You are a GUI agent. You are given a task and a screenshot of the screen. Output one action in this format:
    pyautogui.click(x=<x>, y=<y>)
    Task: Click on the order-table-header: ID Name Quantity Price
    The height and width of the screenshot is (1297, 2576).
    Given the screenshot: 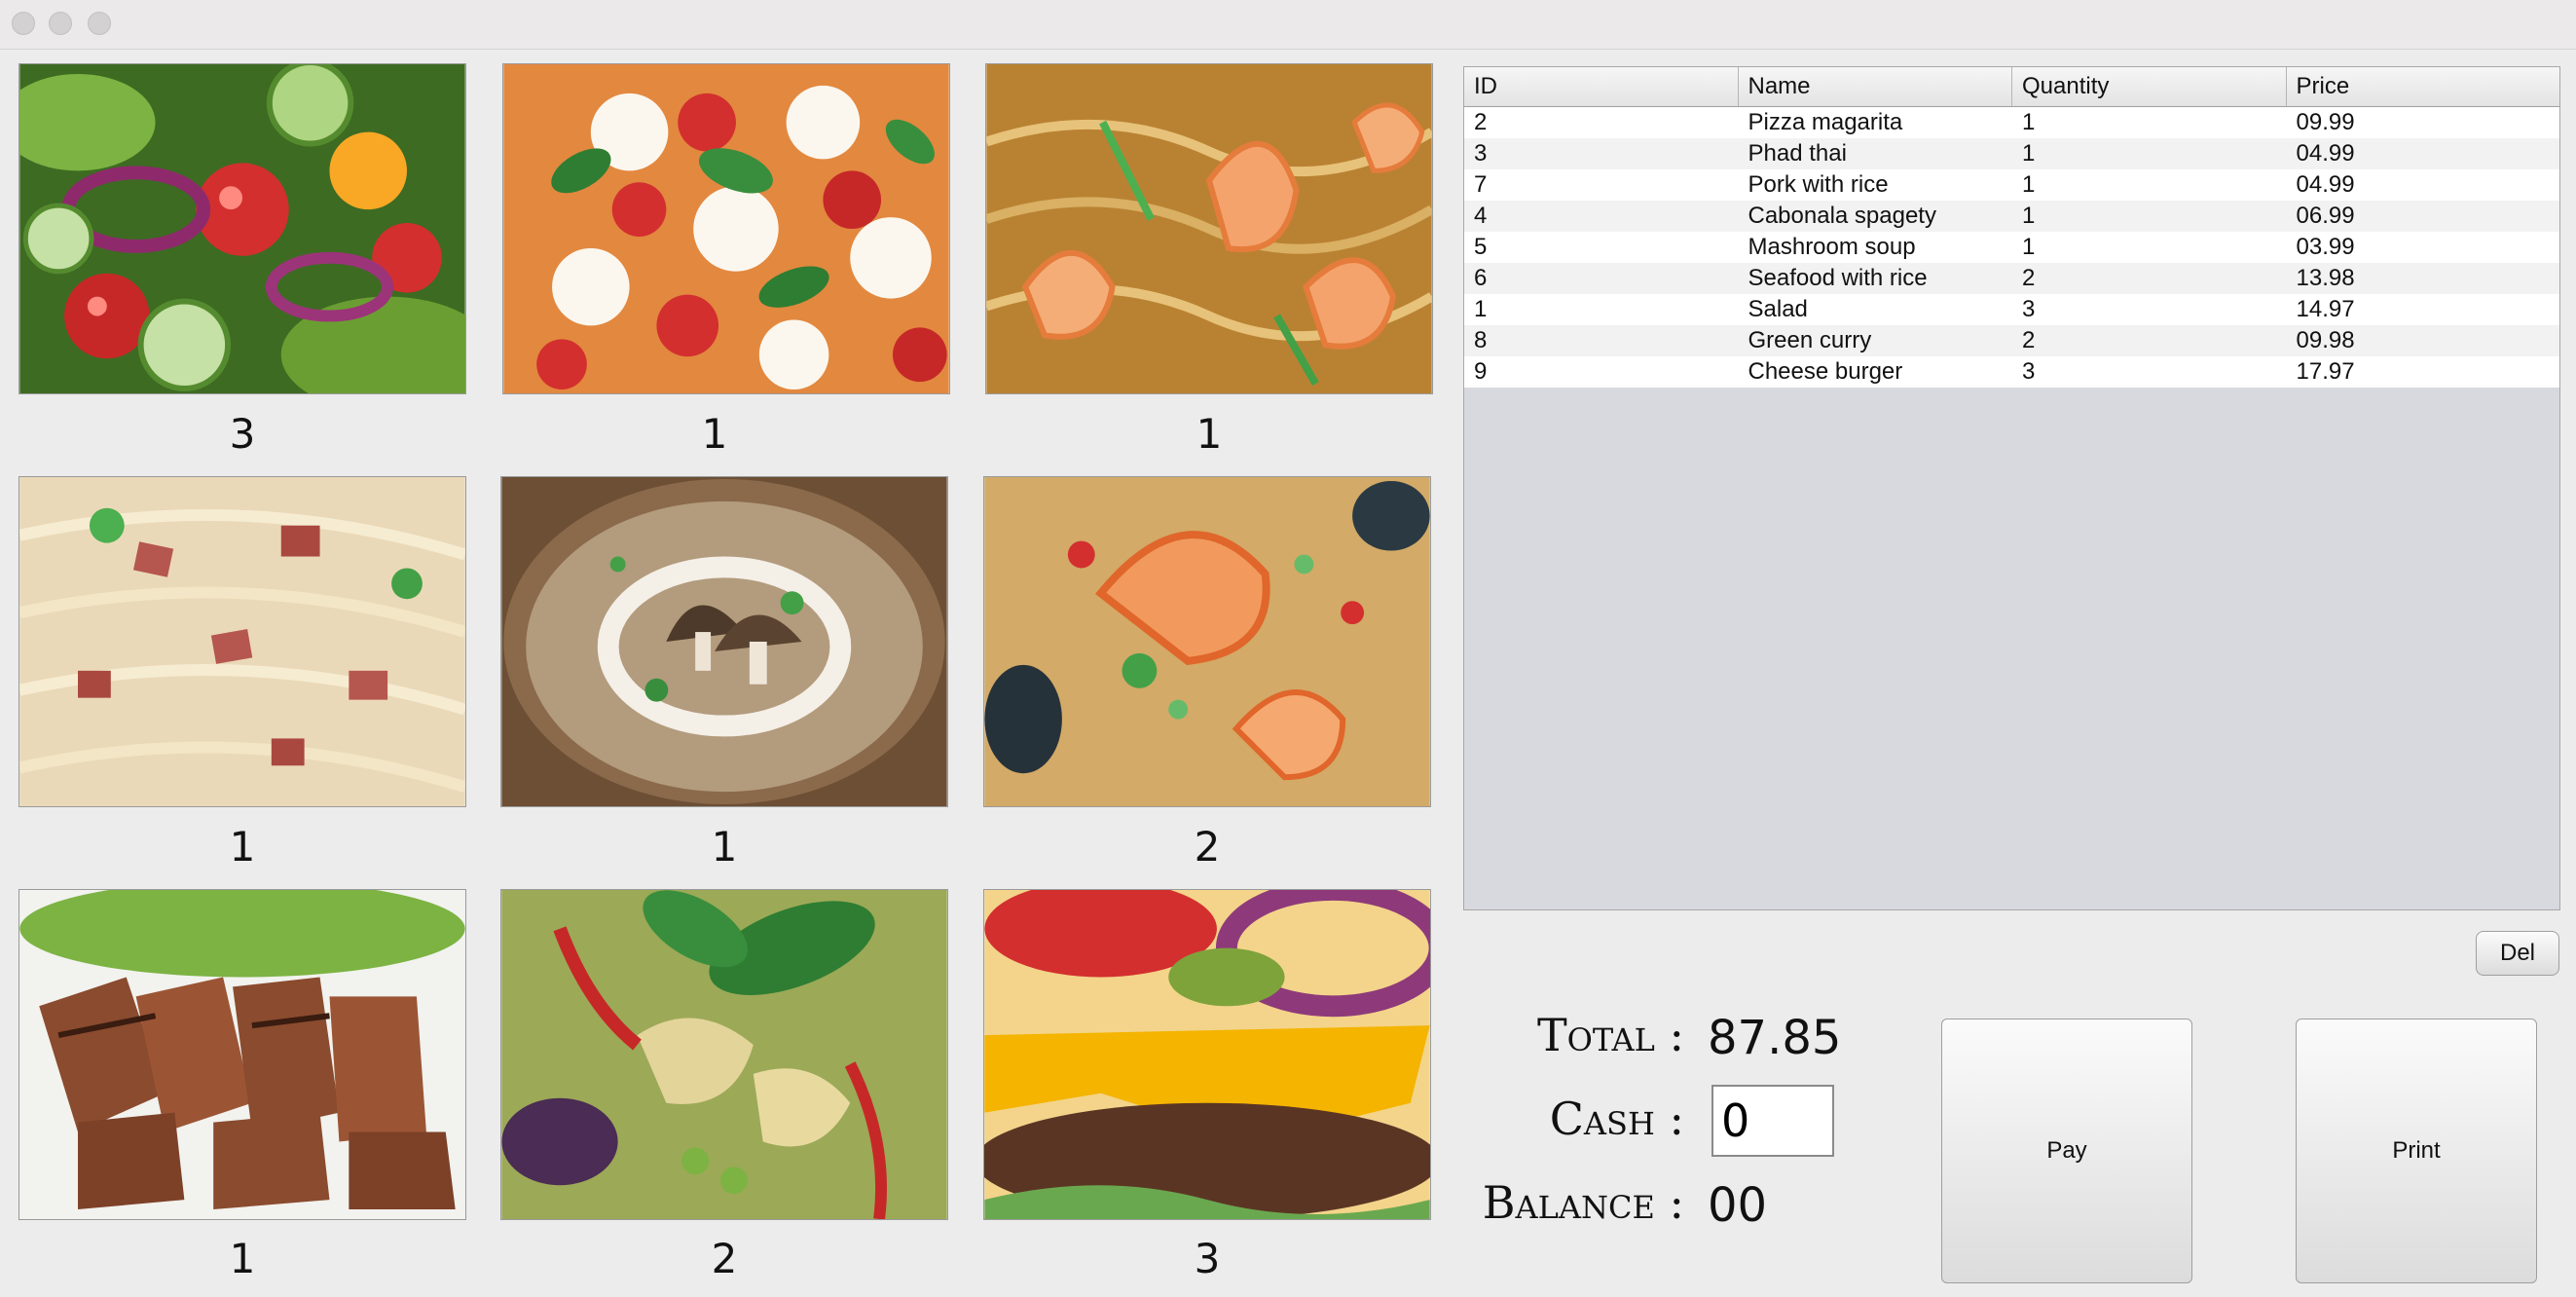 What is the action you would take?
    pyautogui.click(x=2011, y=87)
    